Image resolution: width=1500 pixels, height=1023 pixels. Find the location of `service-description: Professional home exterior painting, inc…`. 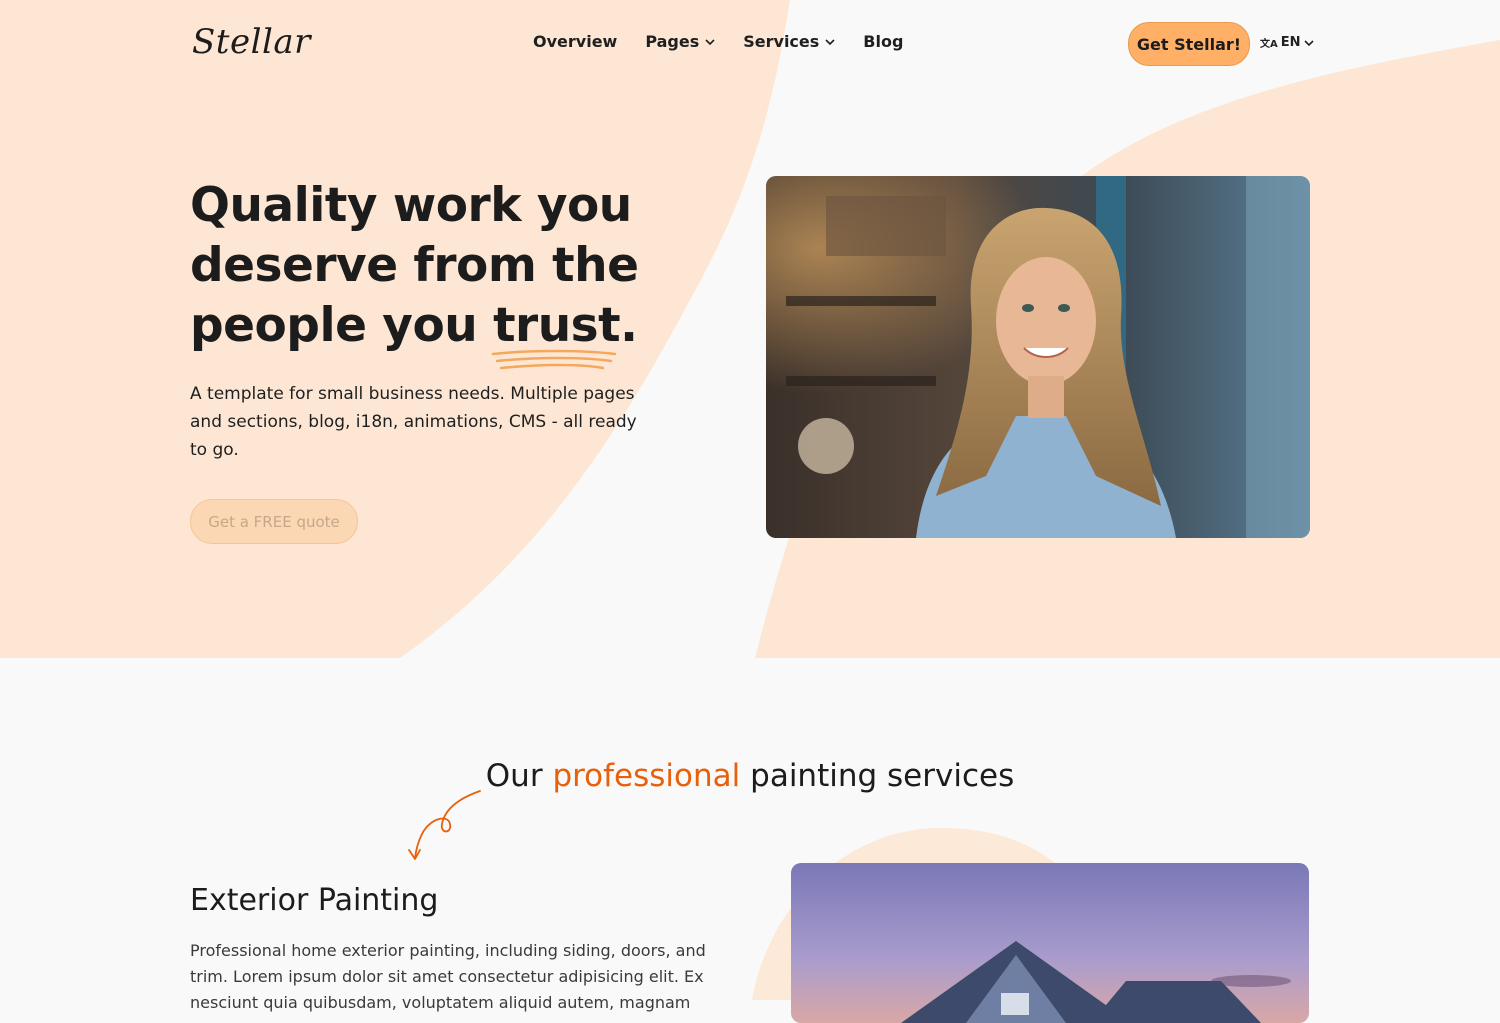

service-description: Professional home exterior painting, inc… is located at coordinates (448, 976).